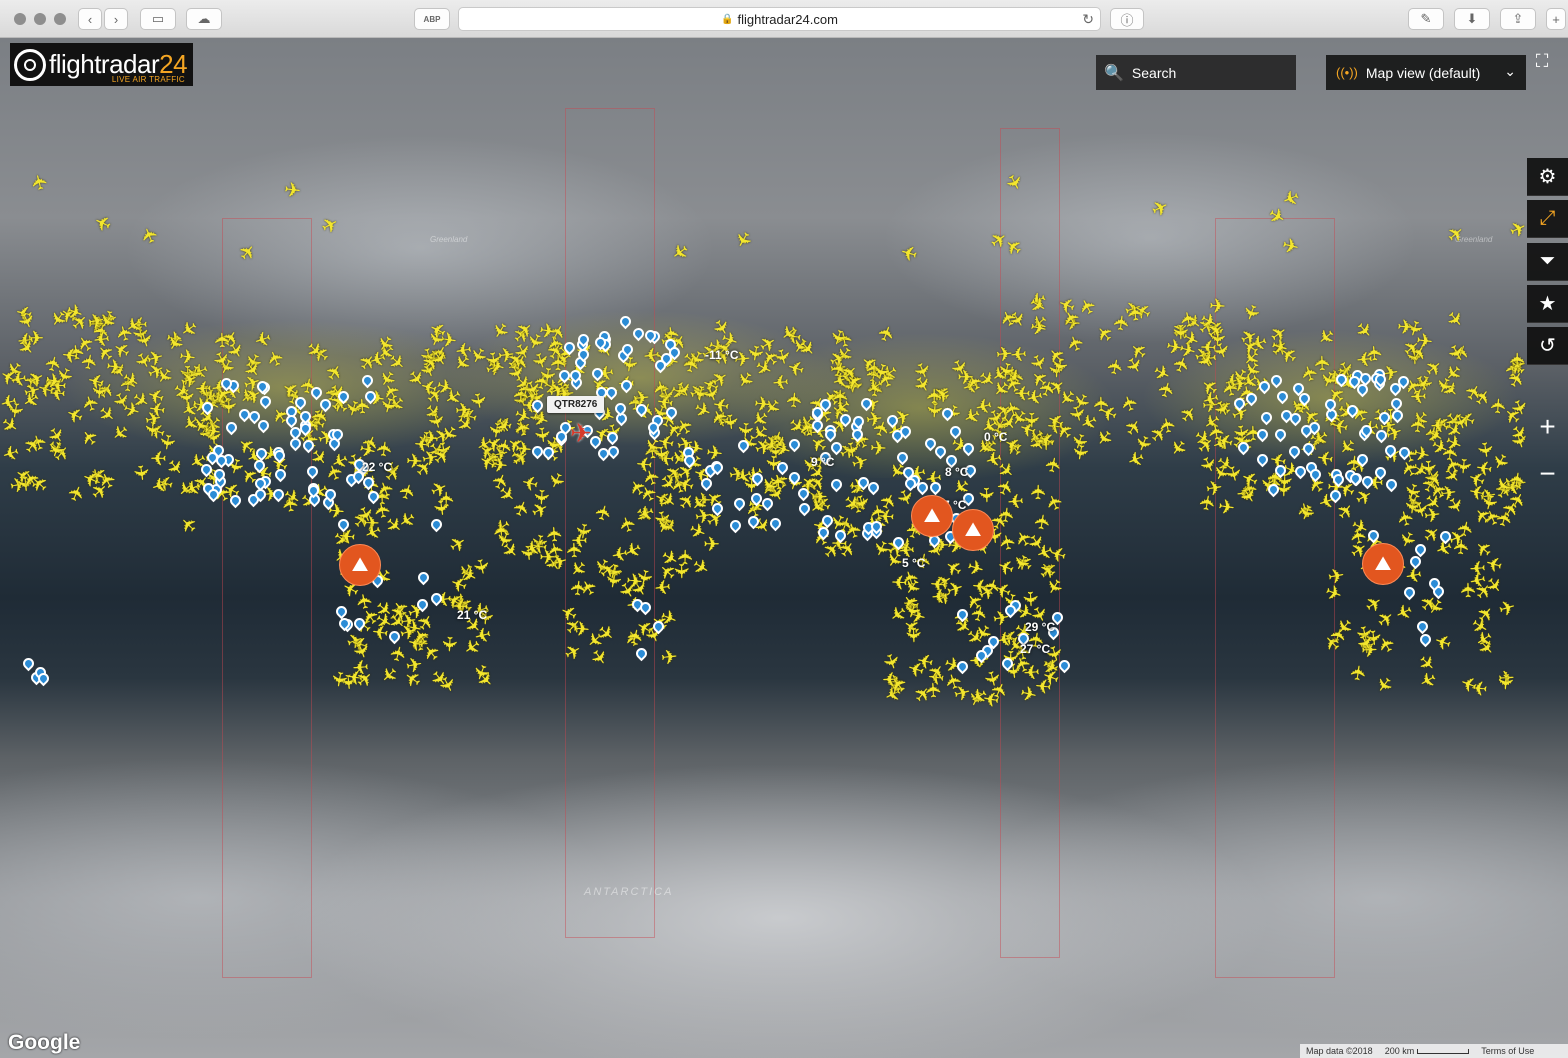 Image resolution: width=1568 pixels, height=1058 pixels. I want to click on new-tab-button: +, so click(1556, 19).